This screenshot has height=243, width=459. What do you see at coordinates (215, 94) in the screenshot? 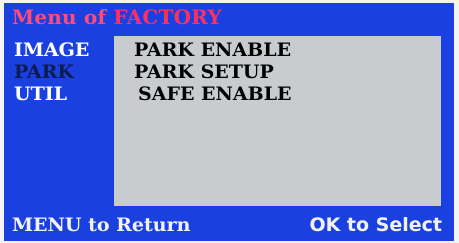
I see `option-safe-enable: SAFE ENABLE` at bounding box center [215, 94].